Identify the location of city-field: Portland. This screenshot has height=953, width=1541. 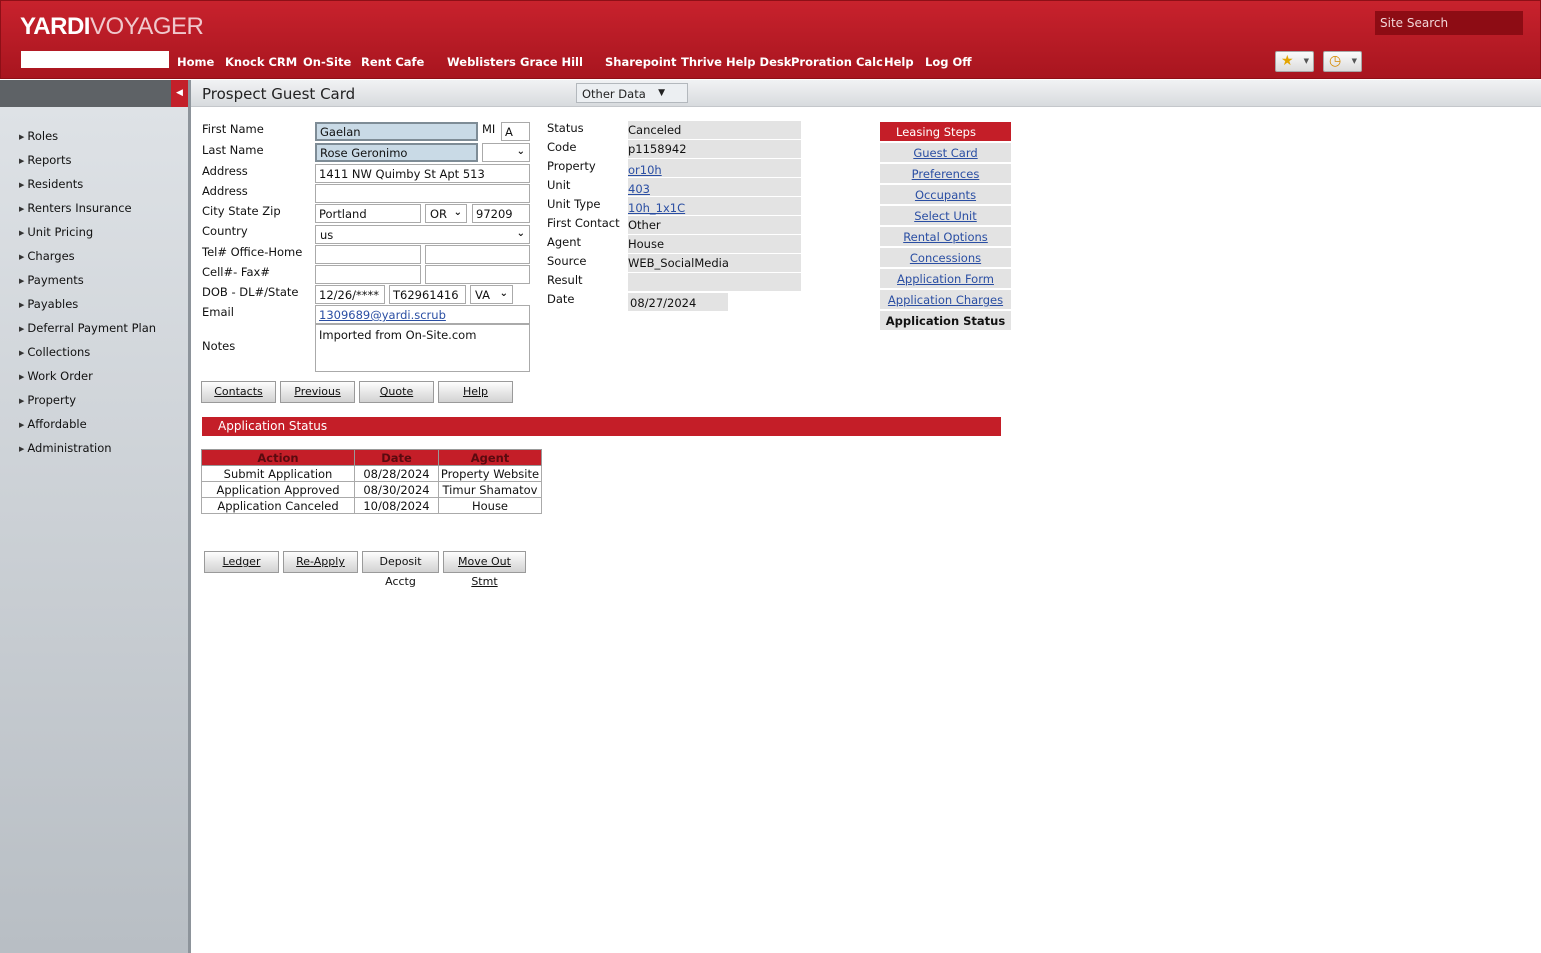
(368, 213).